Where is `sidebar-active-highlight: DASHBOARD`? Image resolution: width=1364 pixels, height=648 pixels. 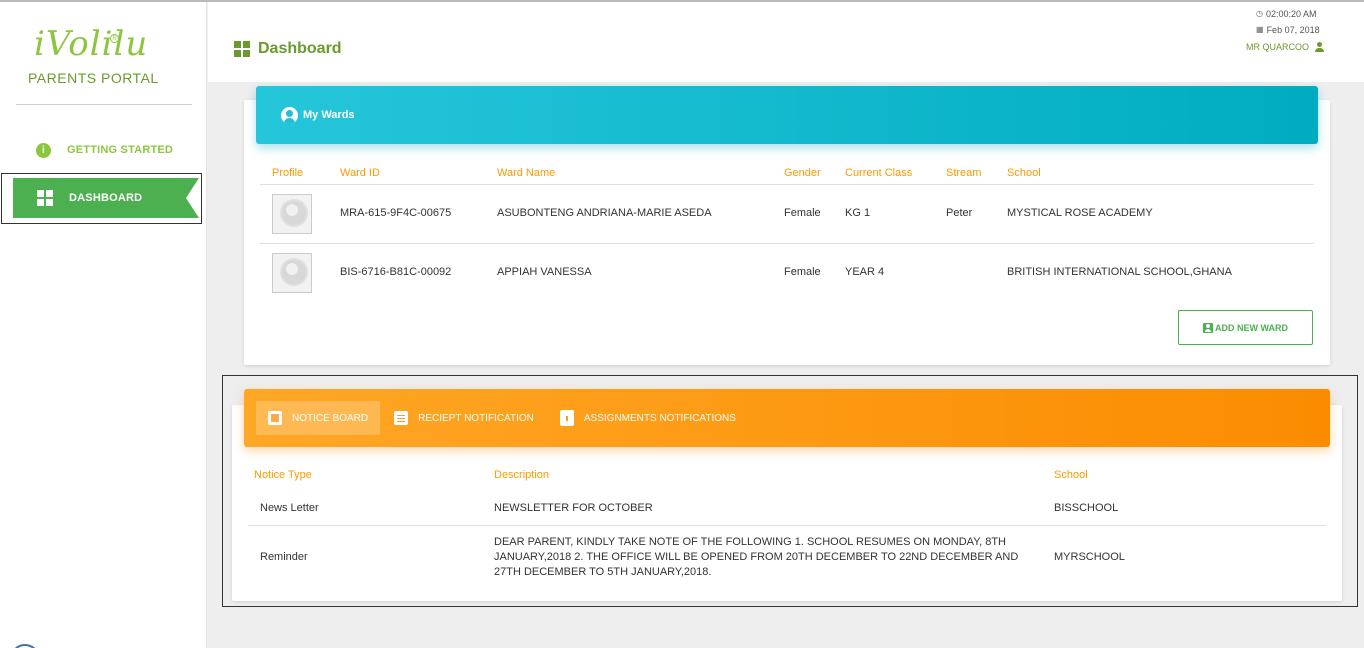 sidebar-active-highlight: DASHBOARD is located at coordinates (101, 198).